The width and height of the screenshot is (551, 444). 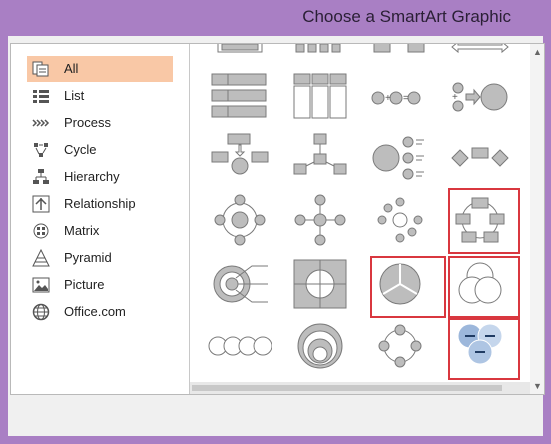 I want to click on category-label: Relationship, so click(x=100, y=203).